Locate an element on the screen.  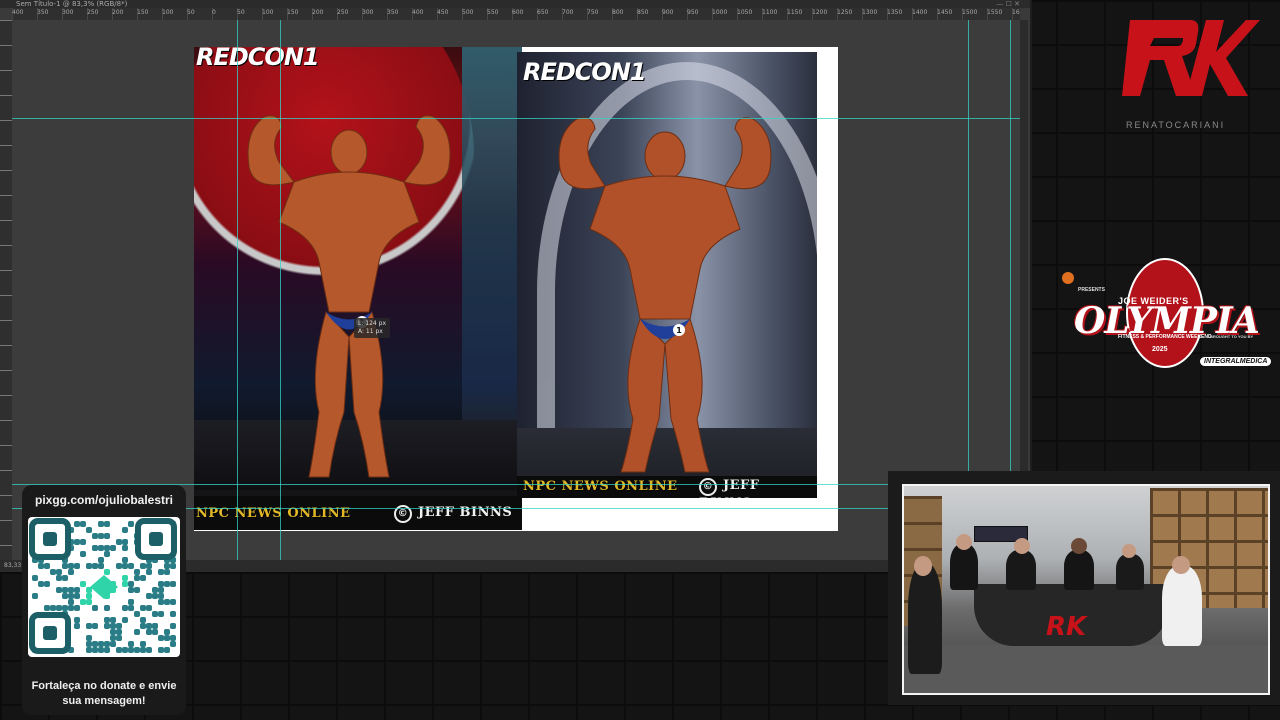
npc-news-credit: NPC NEWS ONLINE is located at coordinates (600, 486).